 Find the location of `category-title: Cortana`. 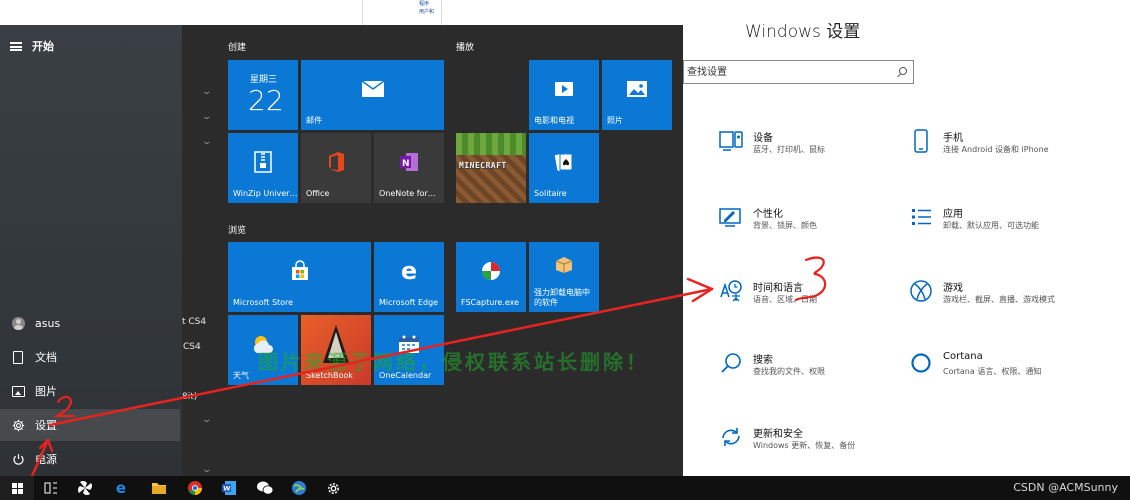

category-title: Cortana is located at coordinates (963, 356).